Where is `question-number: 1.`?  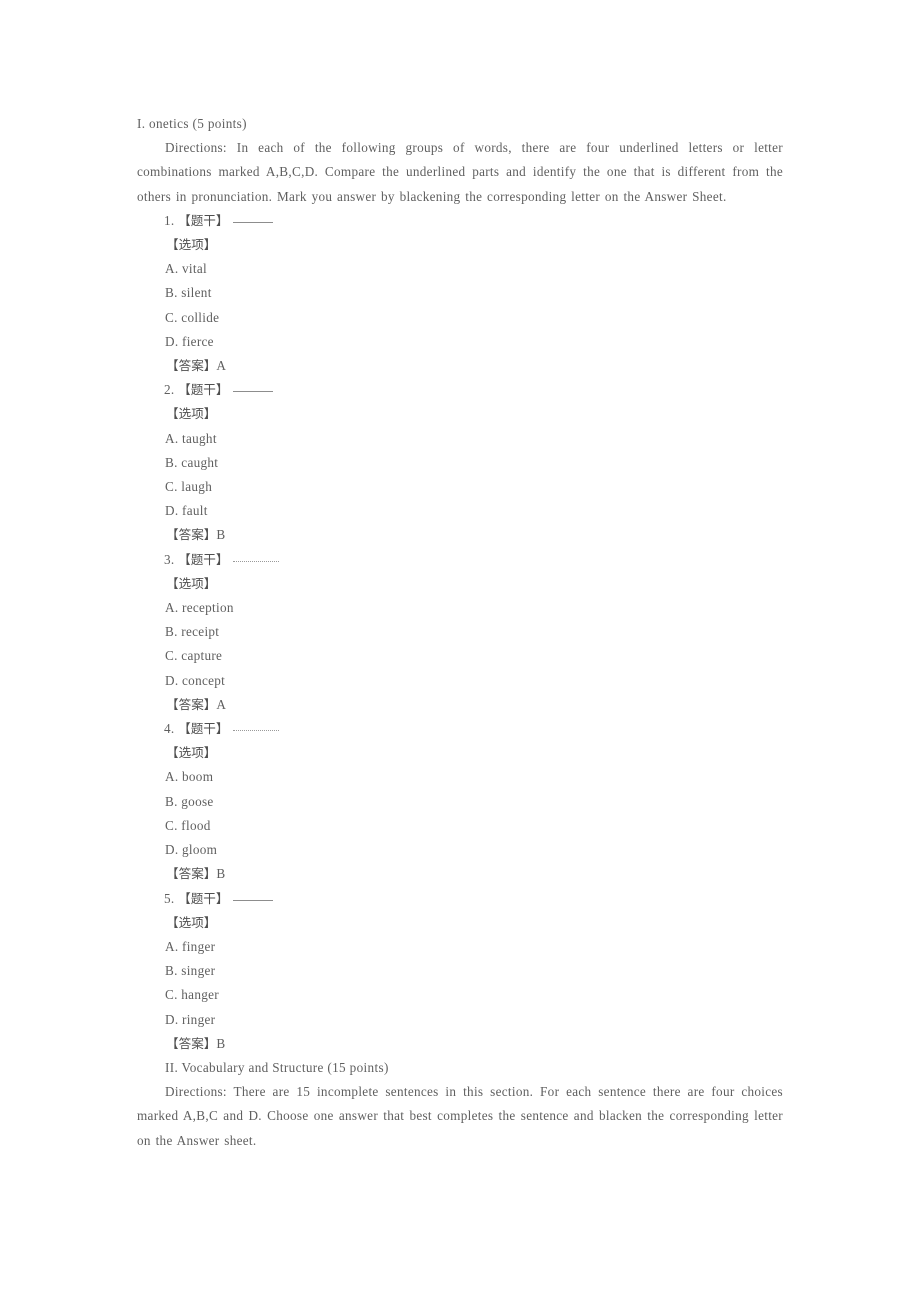
question-number: 1. is located at coordinates (169, 220).